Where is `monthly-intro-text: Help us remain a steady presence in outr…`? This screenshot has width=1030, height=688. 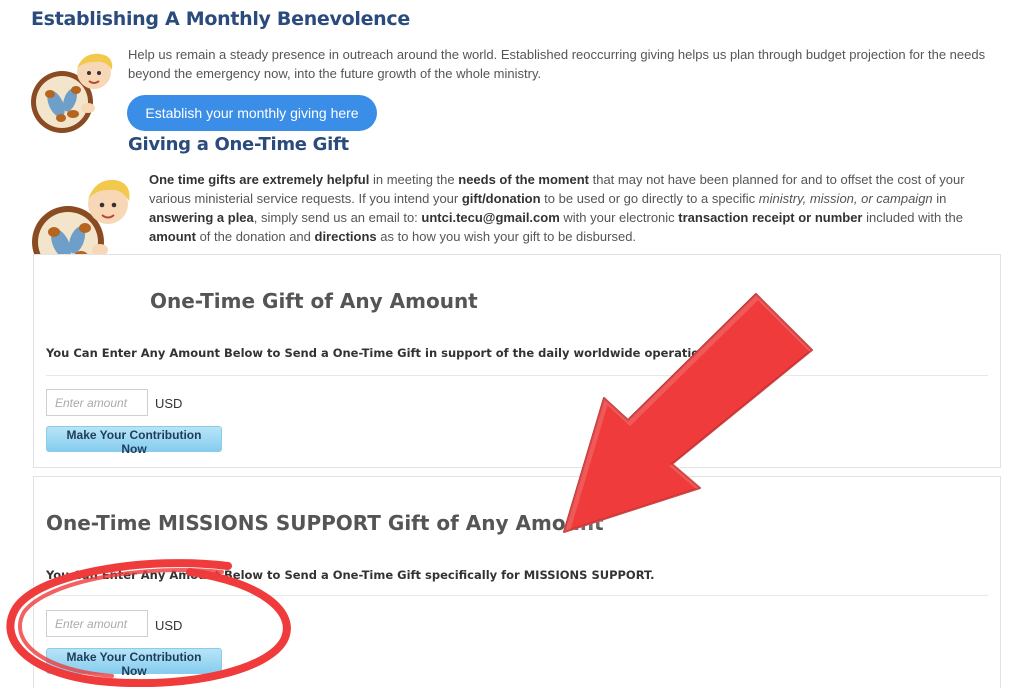
monthly-intro-text: Help us remain a steady presence in outr… is located at coordinates (557, 64).